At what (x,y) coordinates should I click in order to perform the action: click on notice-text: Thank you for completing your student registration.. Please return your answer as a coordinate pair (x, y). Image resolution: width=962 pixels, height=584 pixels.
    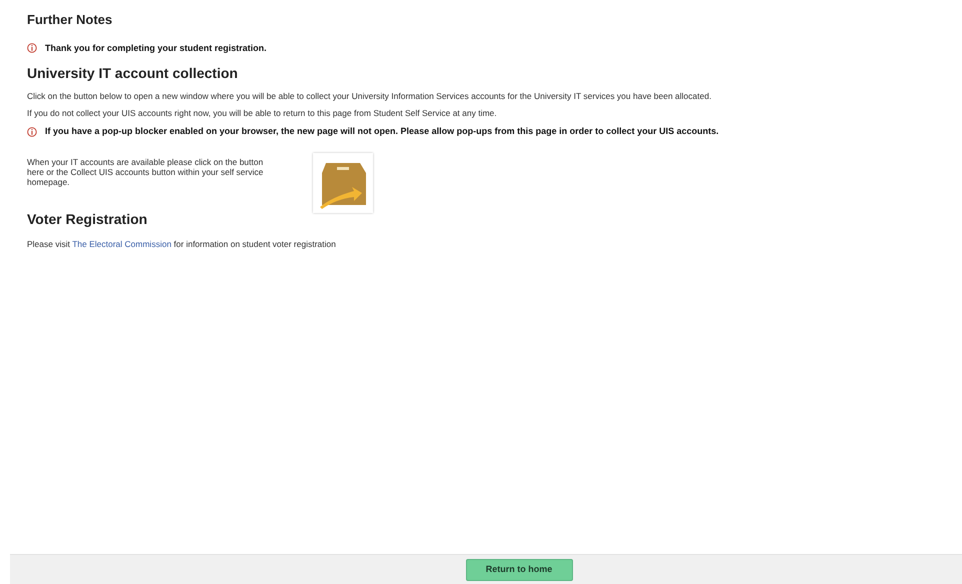
    Looking at the image, I should click on (156, 48).